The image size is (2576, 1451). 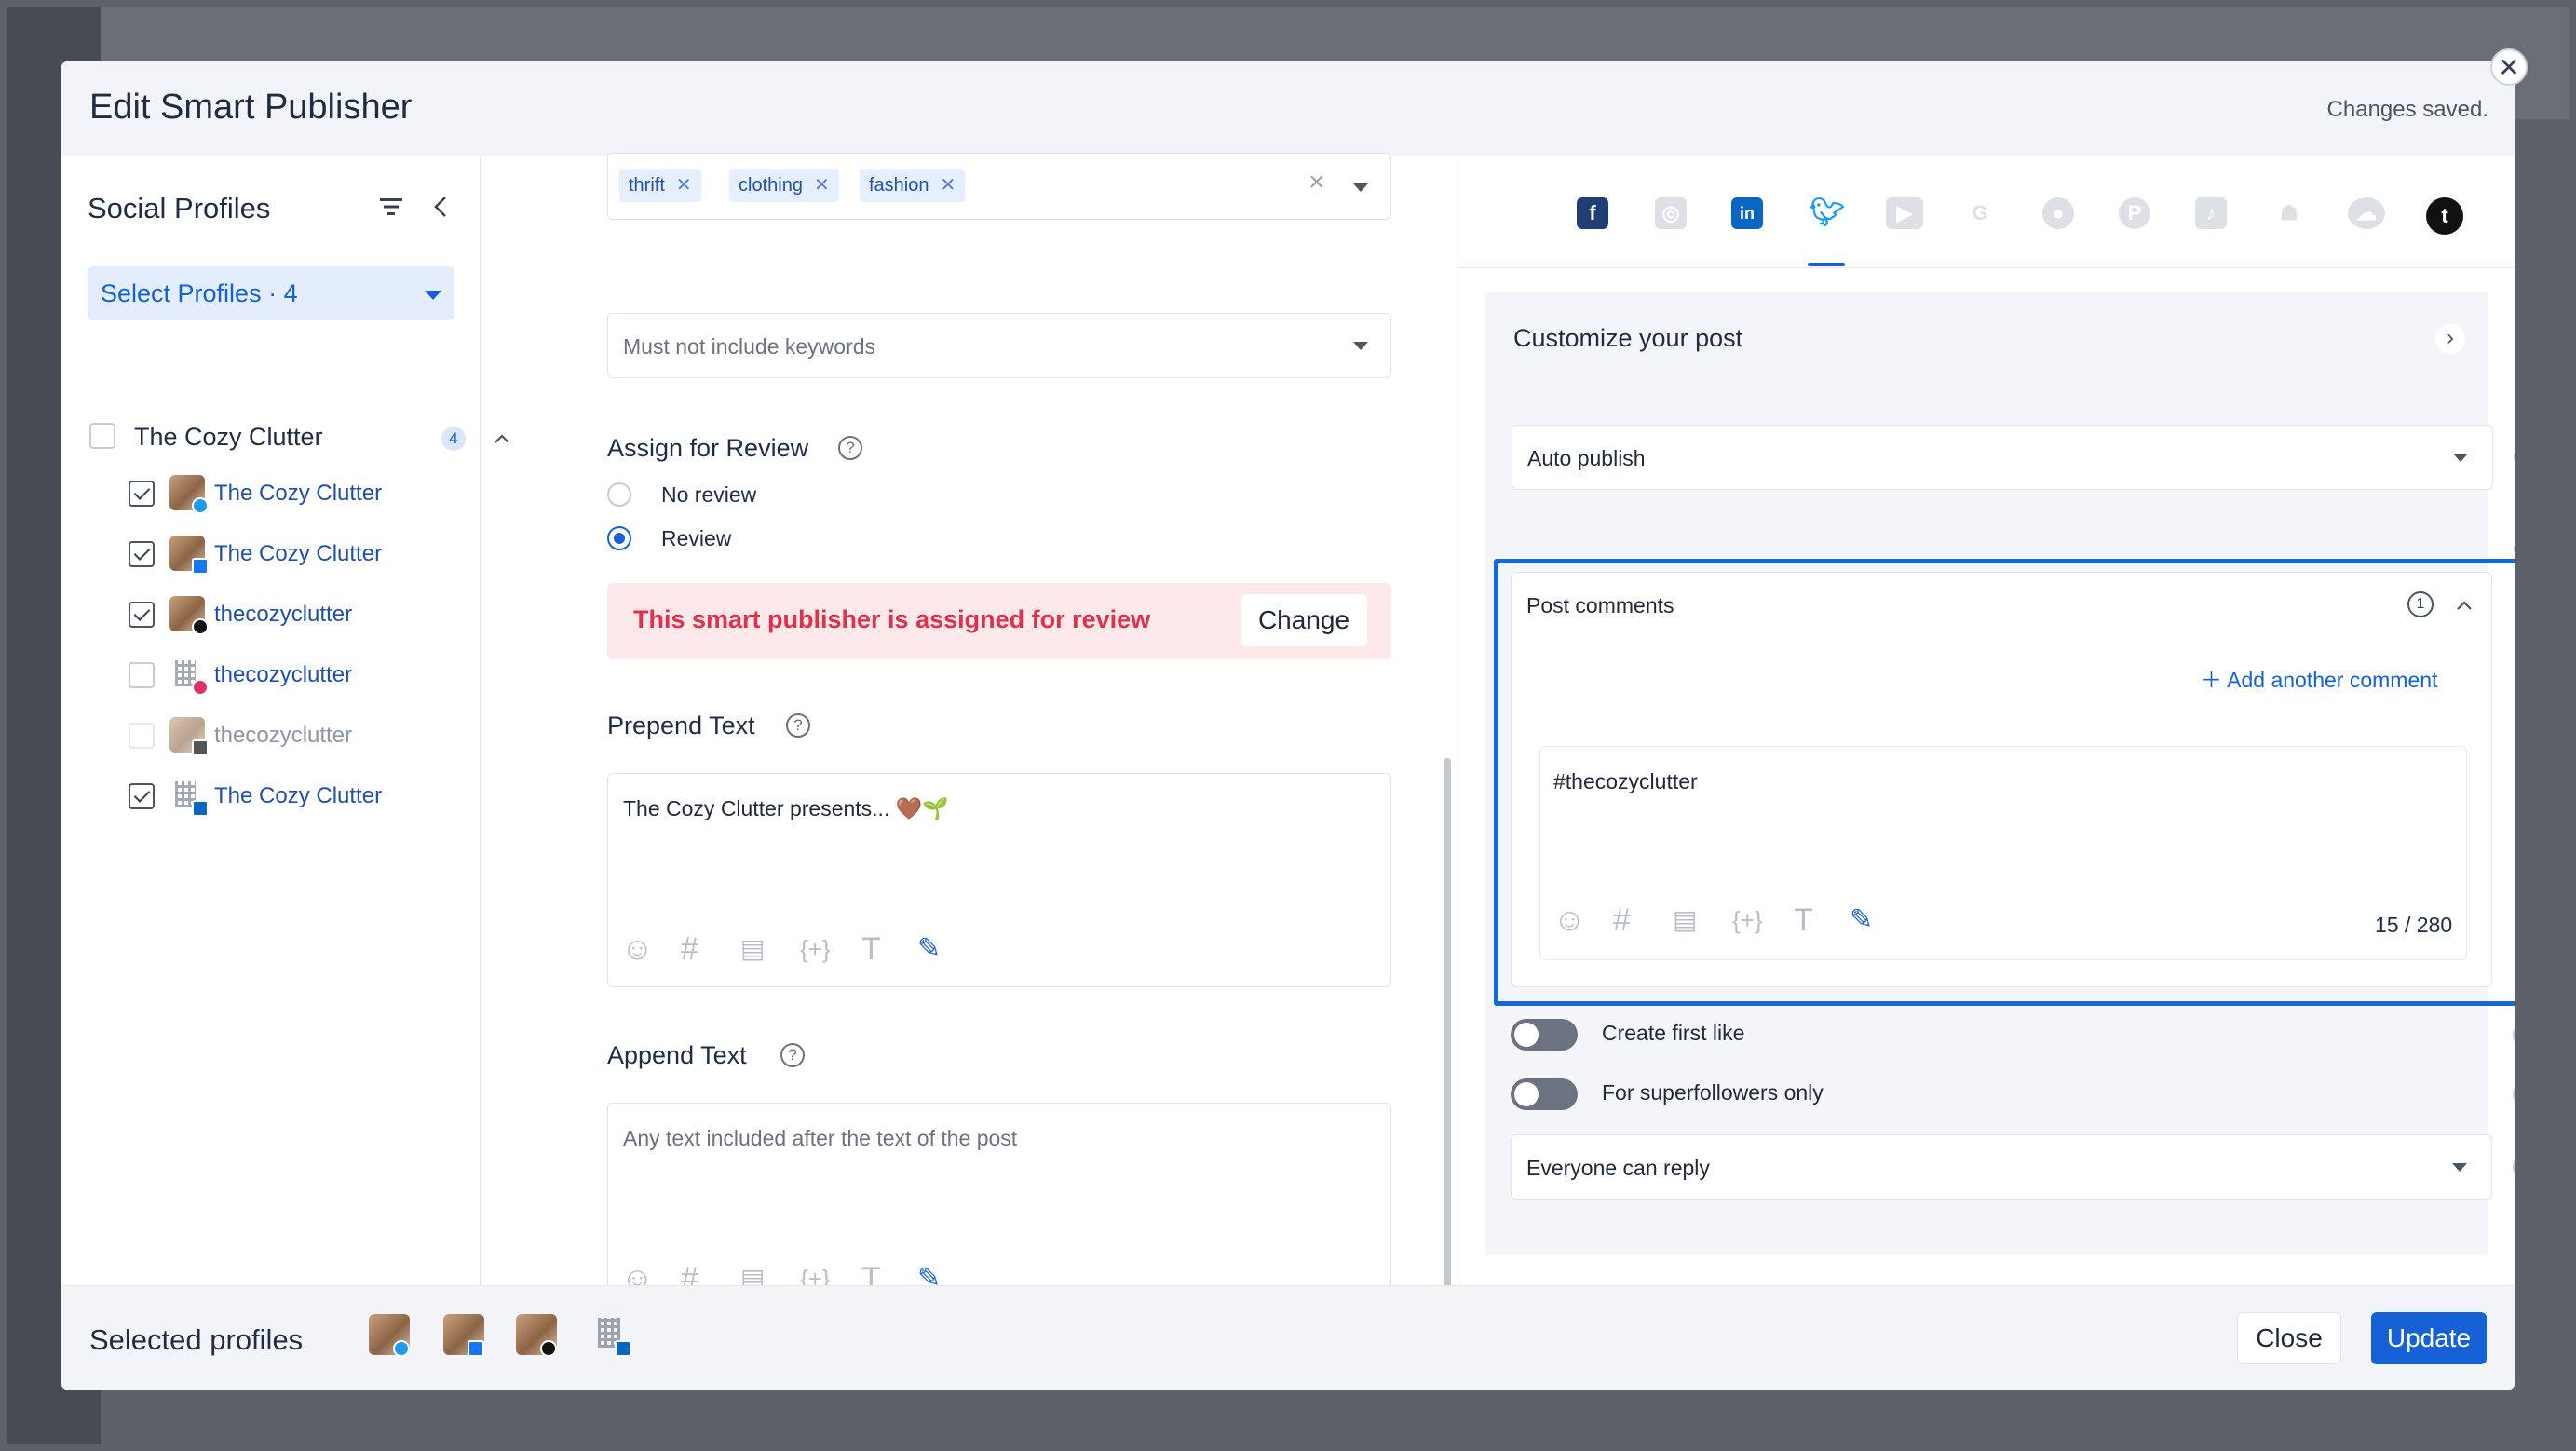 What do you see at coordinates (1316, 182) in the screenshot?
I see `clear-icon: ×` at bounding box center [1316, 182].